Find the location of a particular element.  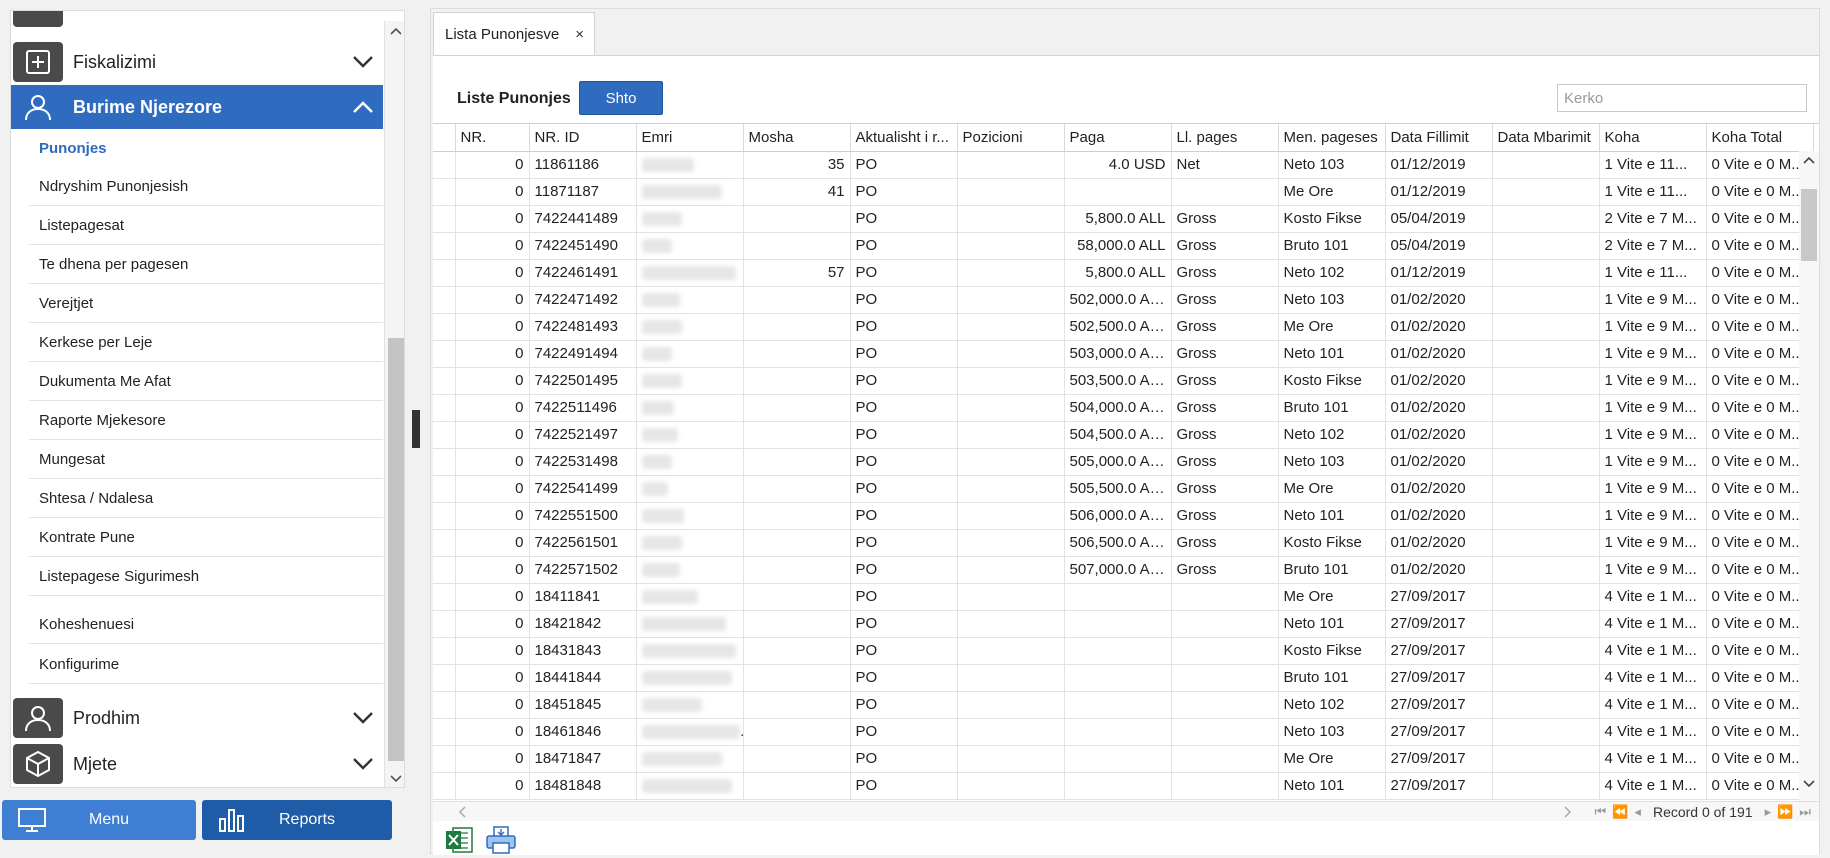

tab-lista-punonjesve: Lista Punonjesve × is located at coordinates (514, 34).